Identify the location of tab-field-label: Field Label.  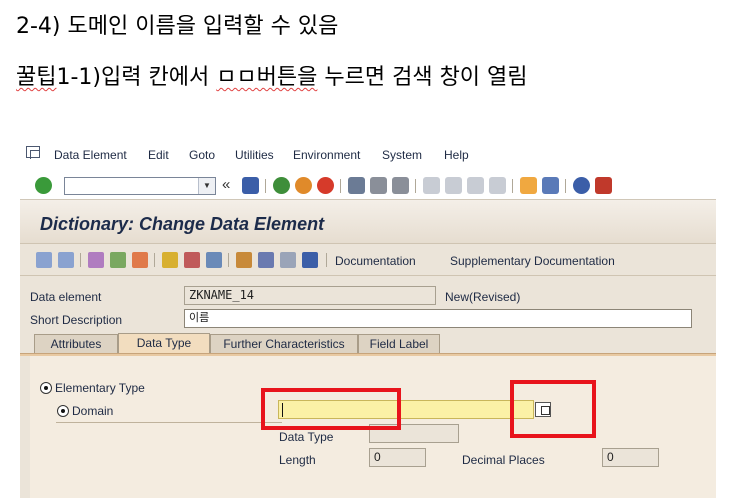
(399, 344).